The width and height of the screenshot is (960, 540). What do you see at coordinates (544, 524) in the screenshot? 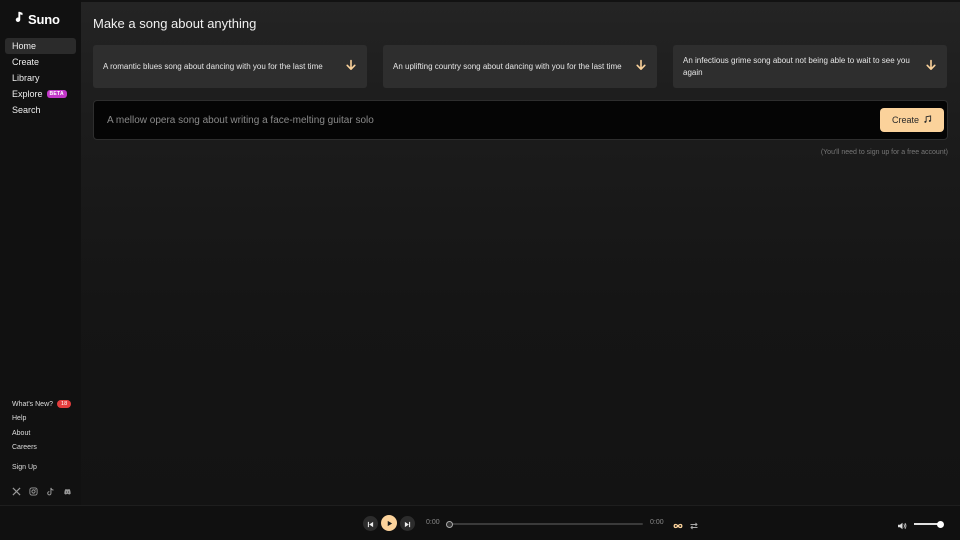
I see `progress-slider` at bounding box center [544, 524].